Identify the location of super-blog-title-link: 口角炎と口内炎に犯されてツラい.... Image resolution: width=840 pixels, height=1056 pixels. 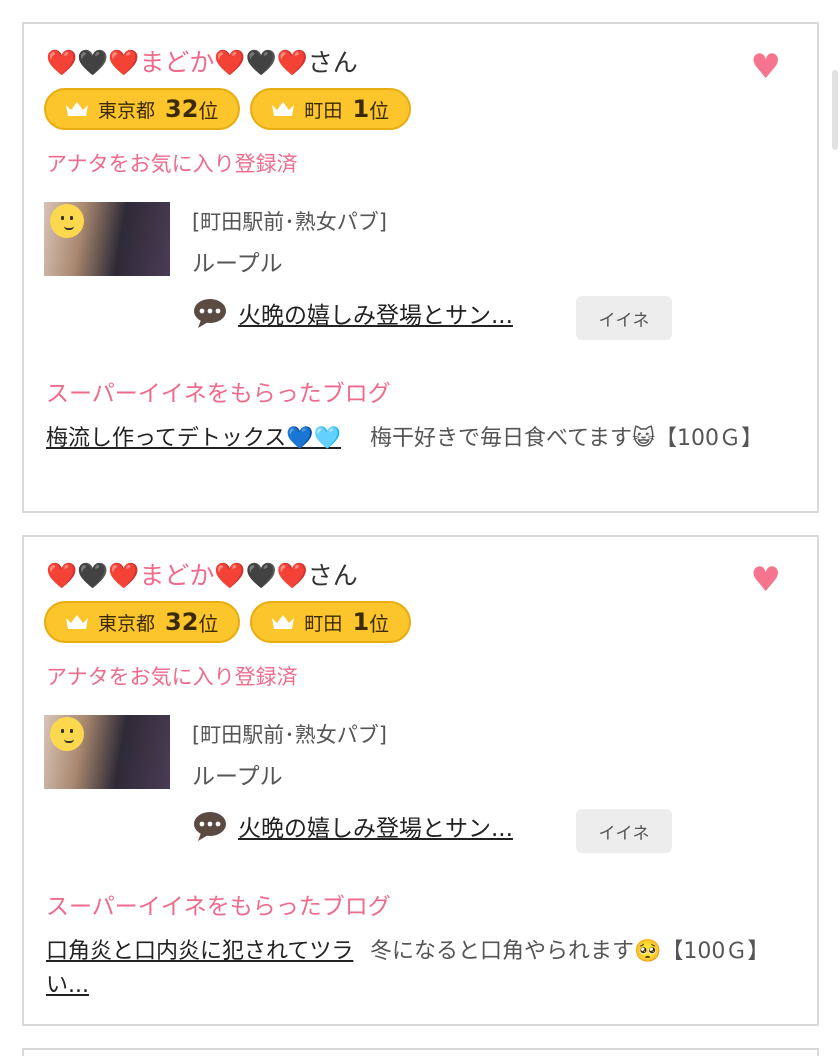
(205, 969).